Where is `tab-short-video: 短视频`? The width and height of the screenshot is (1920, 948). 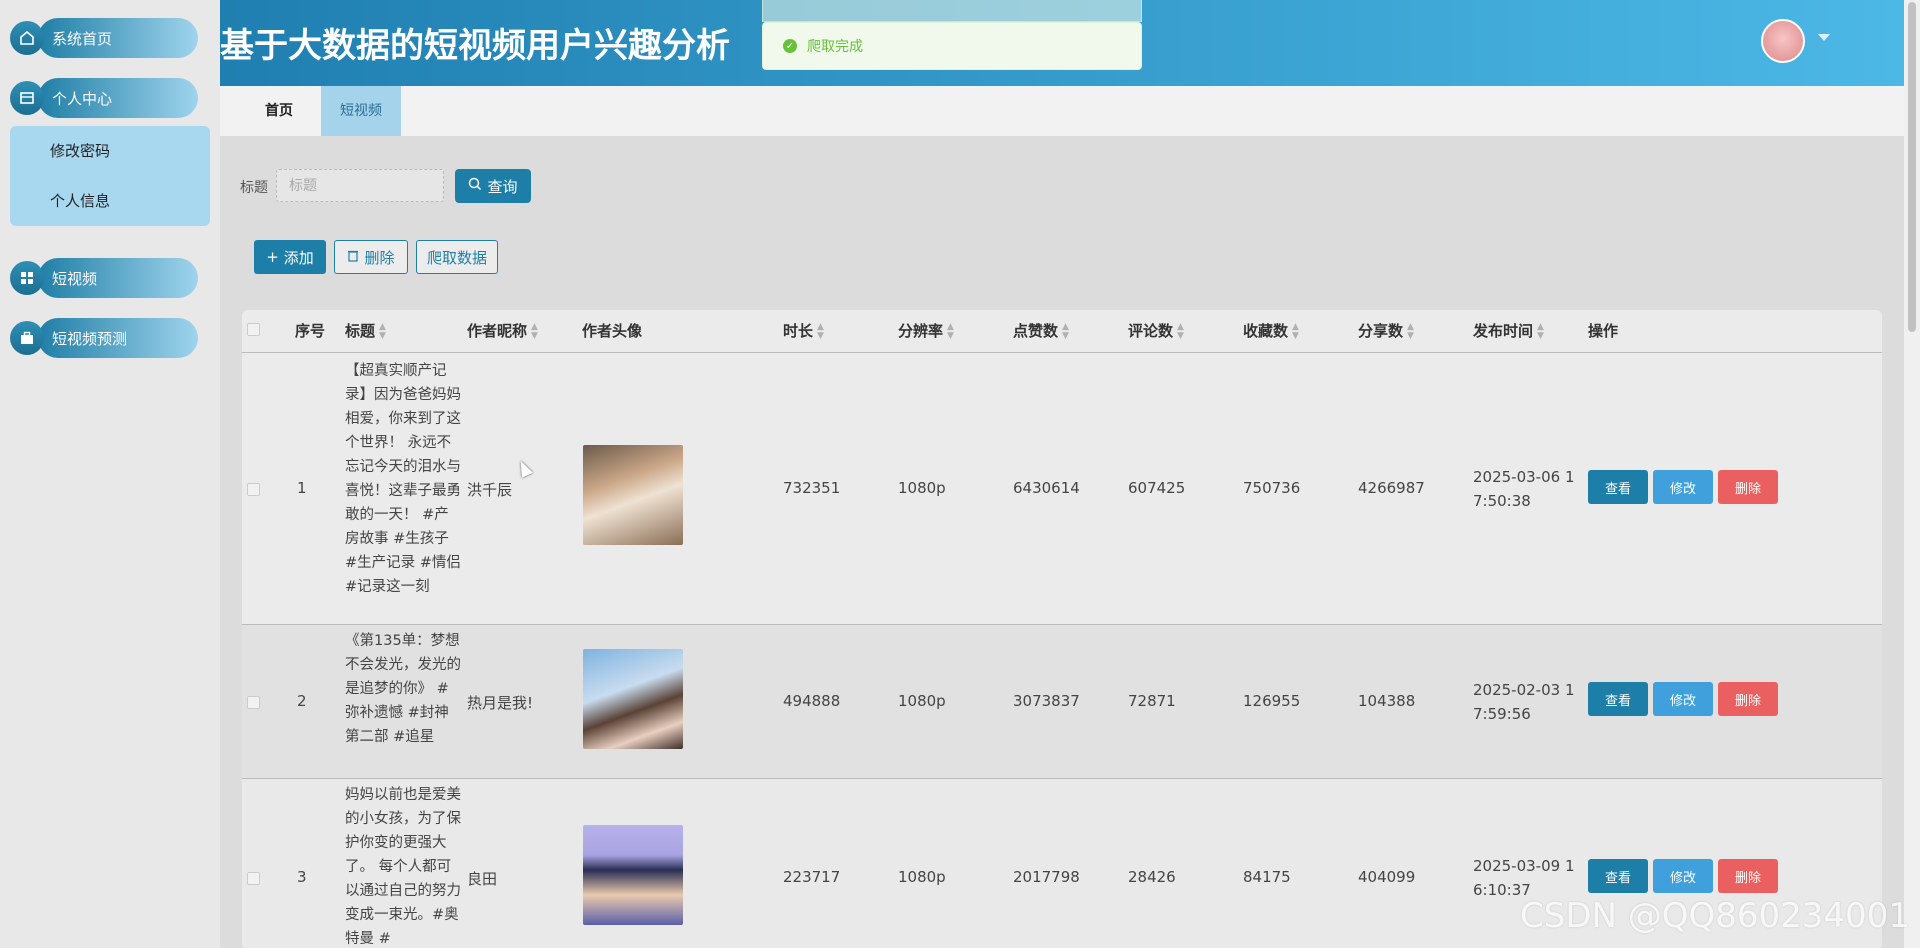 tab-short-video: 短视频 is located at coordinates (361, 111).